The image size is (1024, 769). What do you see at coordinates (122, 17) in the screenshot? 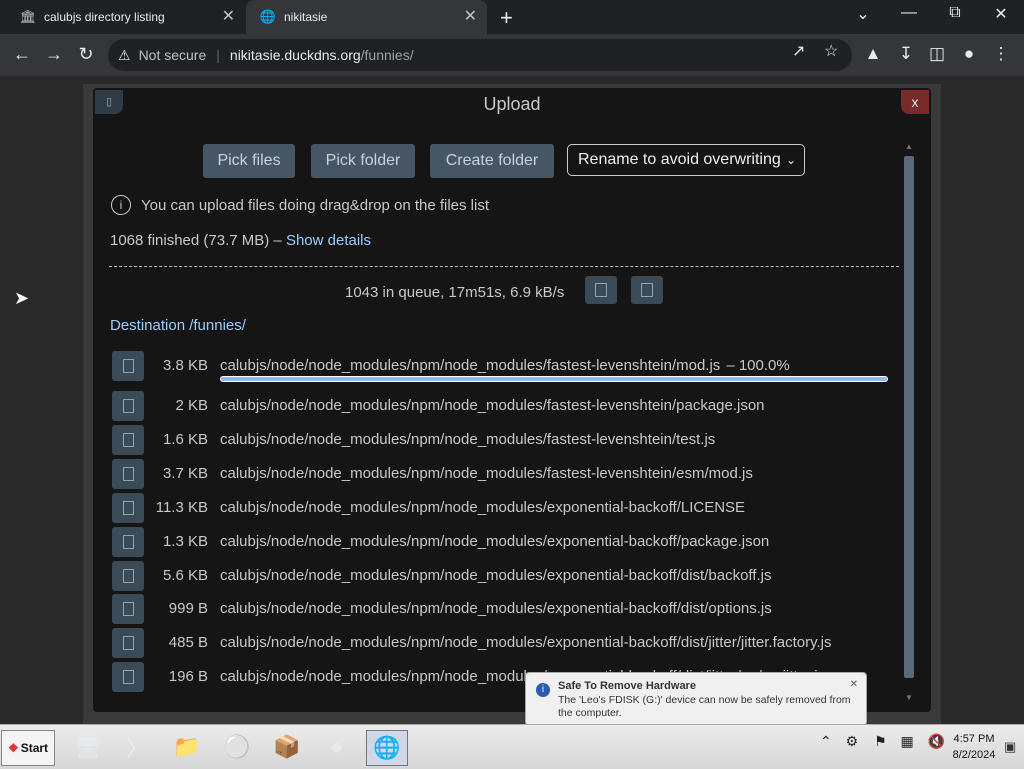
I see `tab-calubjs-directory-listing: 🏛 calubjs directory listing ✕` at bounding box center [122, 17].